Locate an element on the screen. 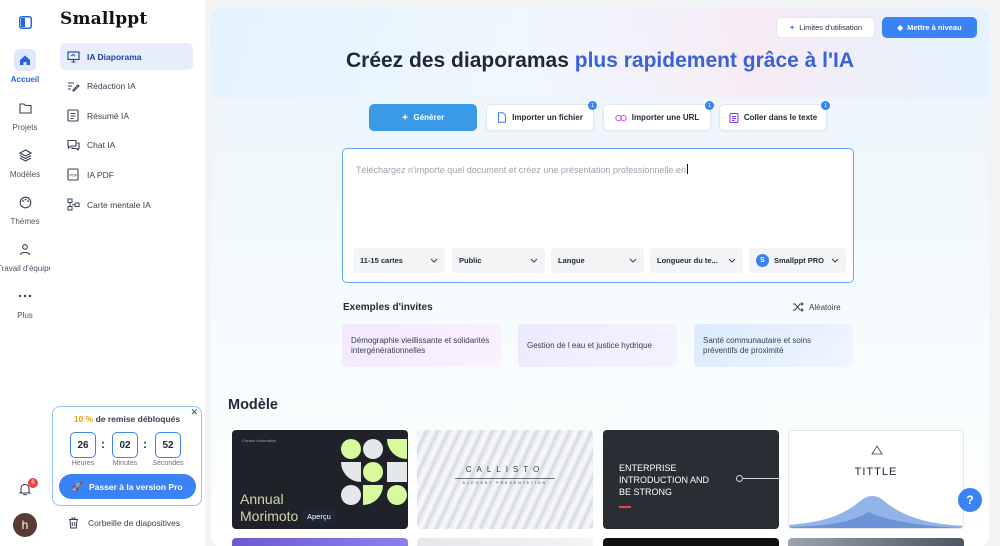 The image size is (1000, 546). select-model: S Smallppt PRO is located at coordinates (797, 260).